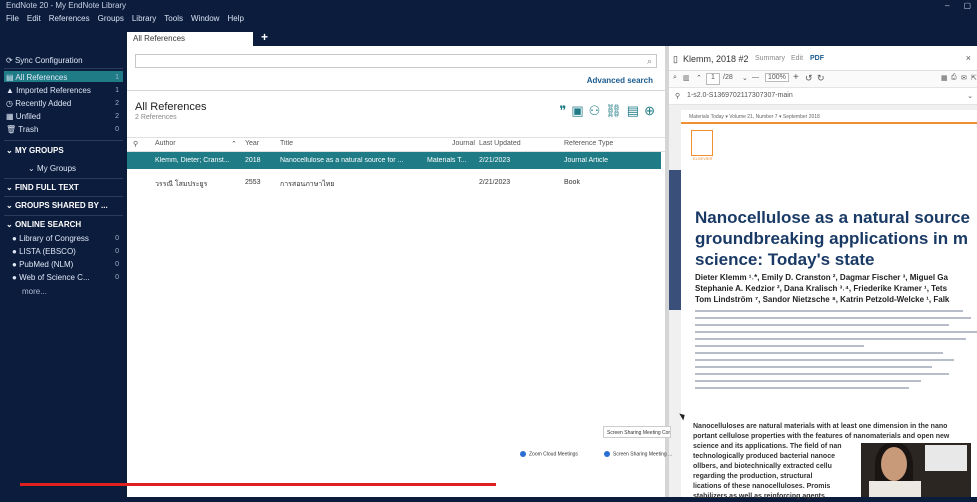  I want to click on search-input: ⌕, so click(396, 61).